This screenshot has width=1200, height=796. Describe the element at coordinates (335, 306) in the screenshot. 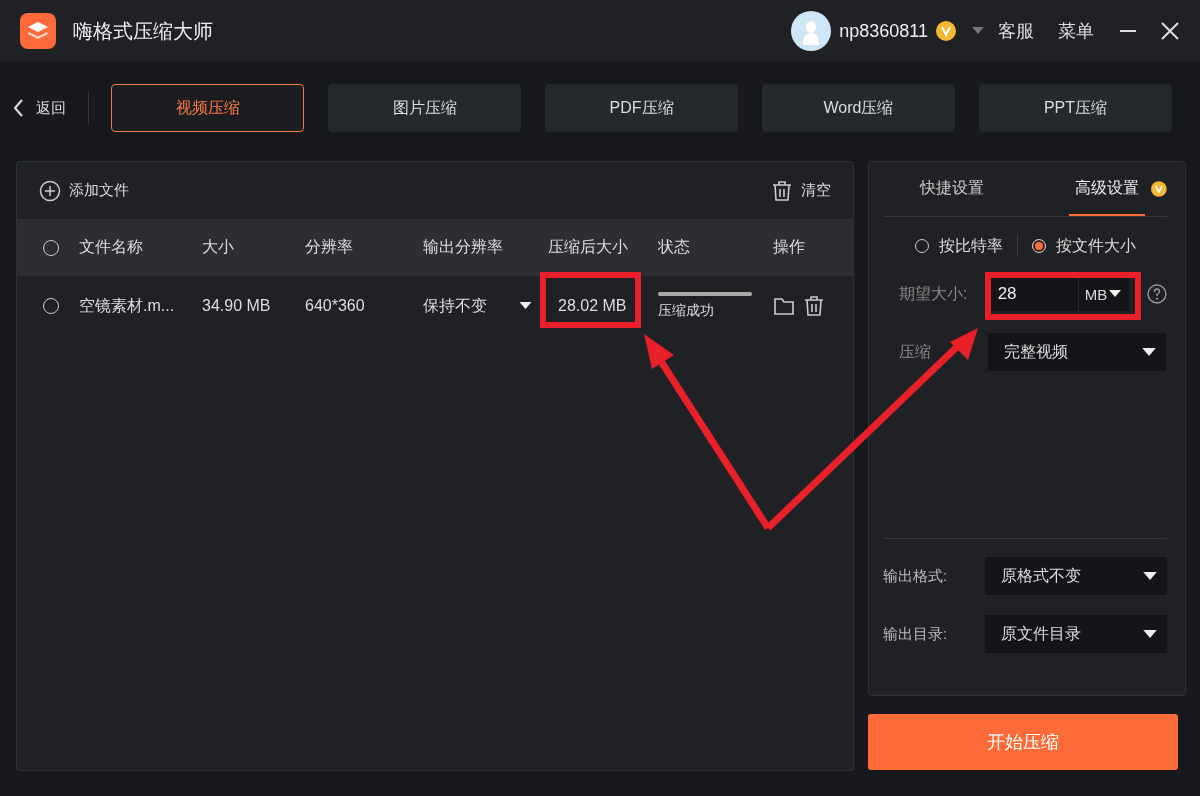

I see `table-cell-text: 640*360` at that location.